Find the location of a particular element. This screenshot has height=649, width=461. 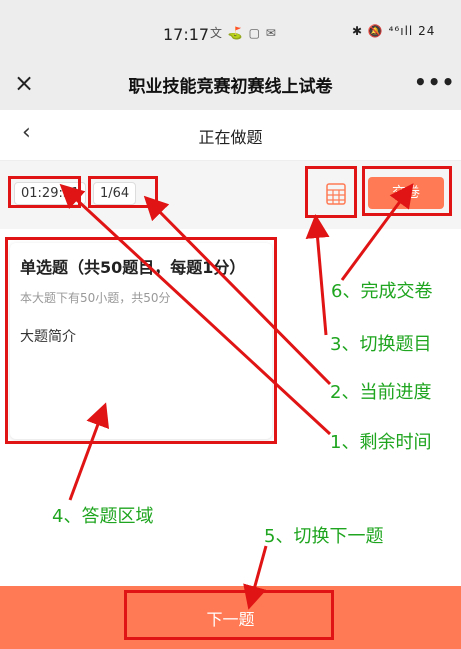

status-time: 17:17 is located at coordinates (186, 34).